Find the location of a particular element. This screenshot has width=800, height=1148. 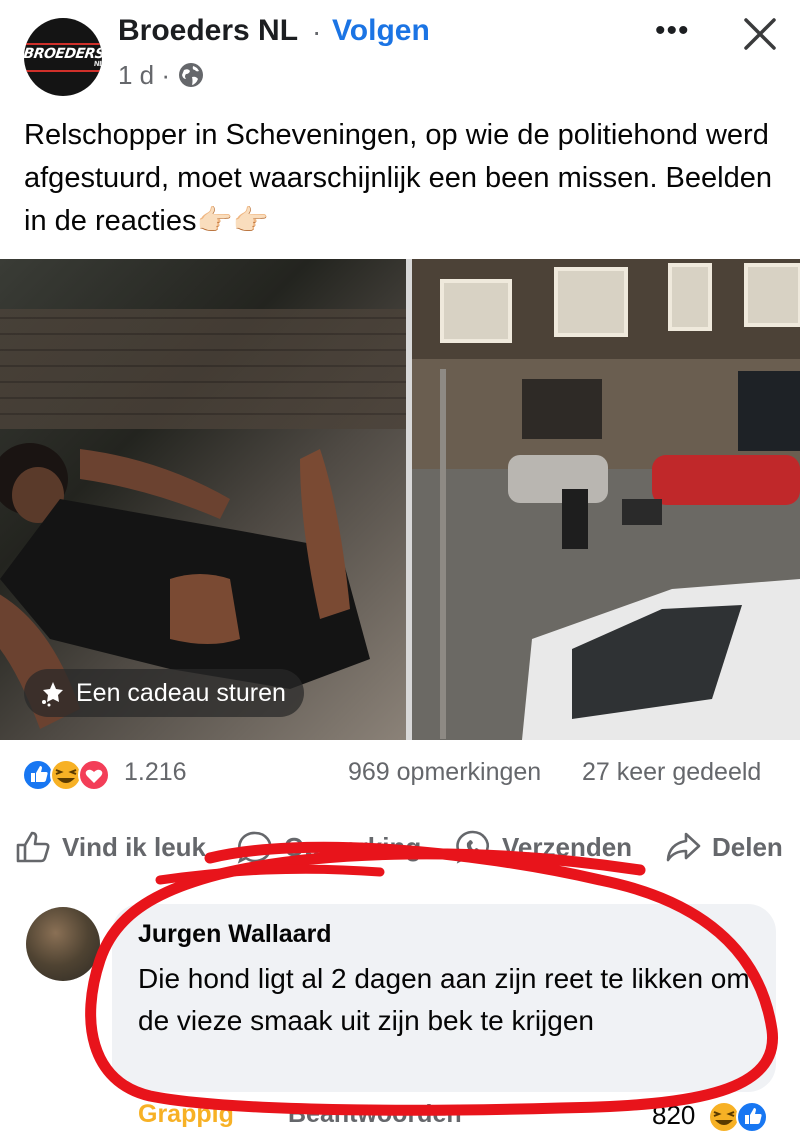

comments-count: 969 opmerkingen is located at coordinates (444, 772).